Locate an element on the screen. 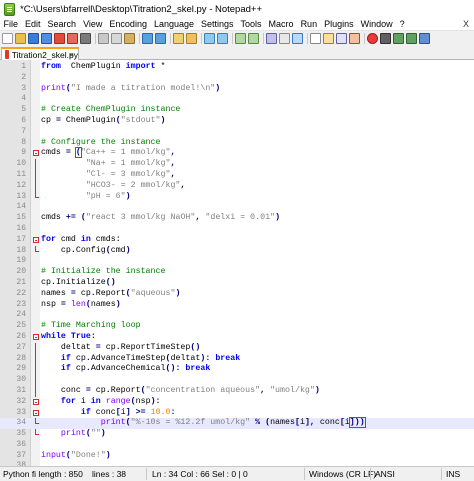  code-text: "HCO3- = 2 mmol/kg", is located at coordinates (113, 186).